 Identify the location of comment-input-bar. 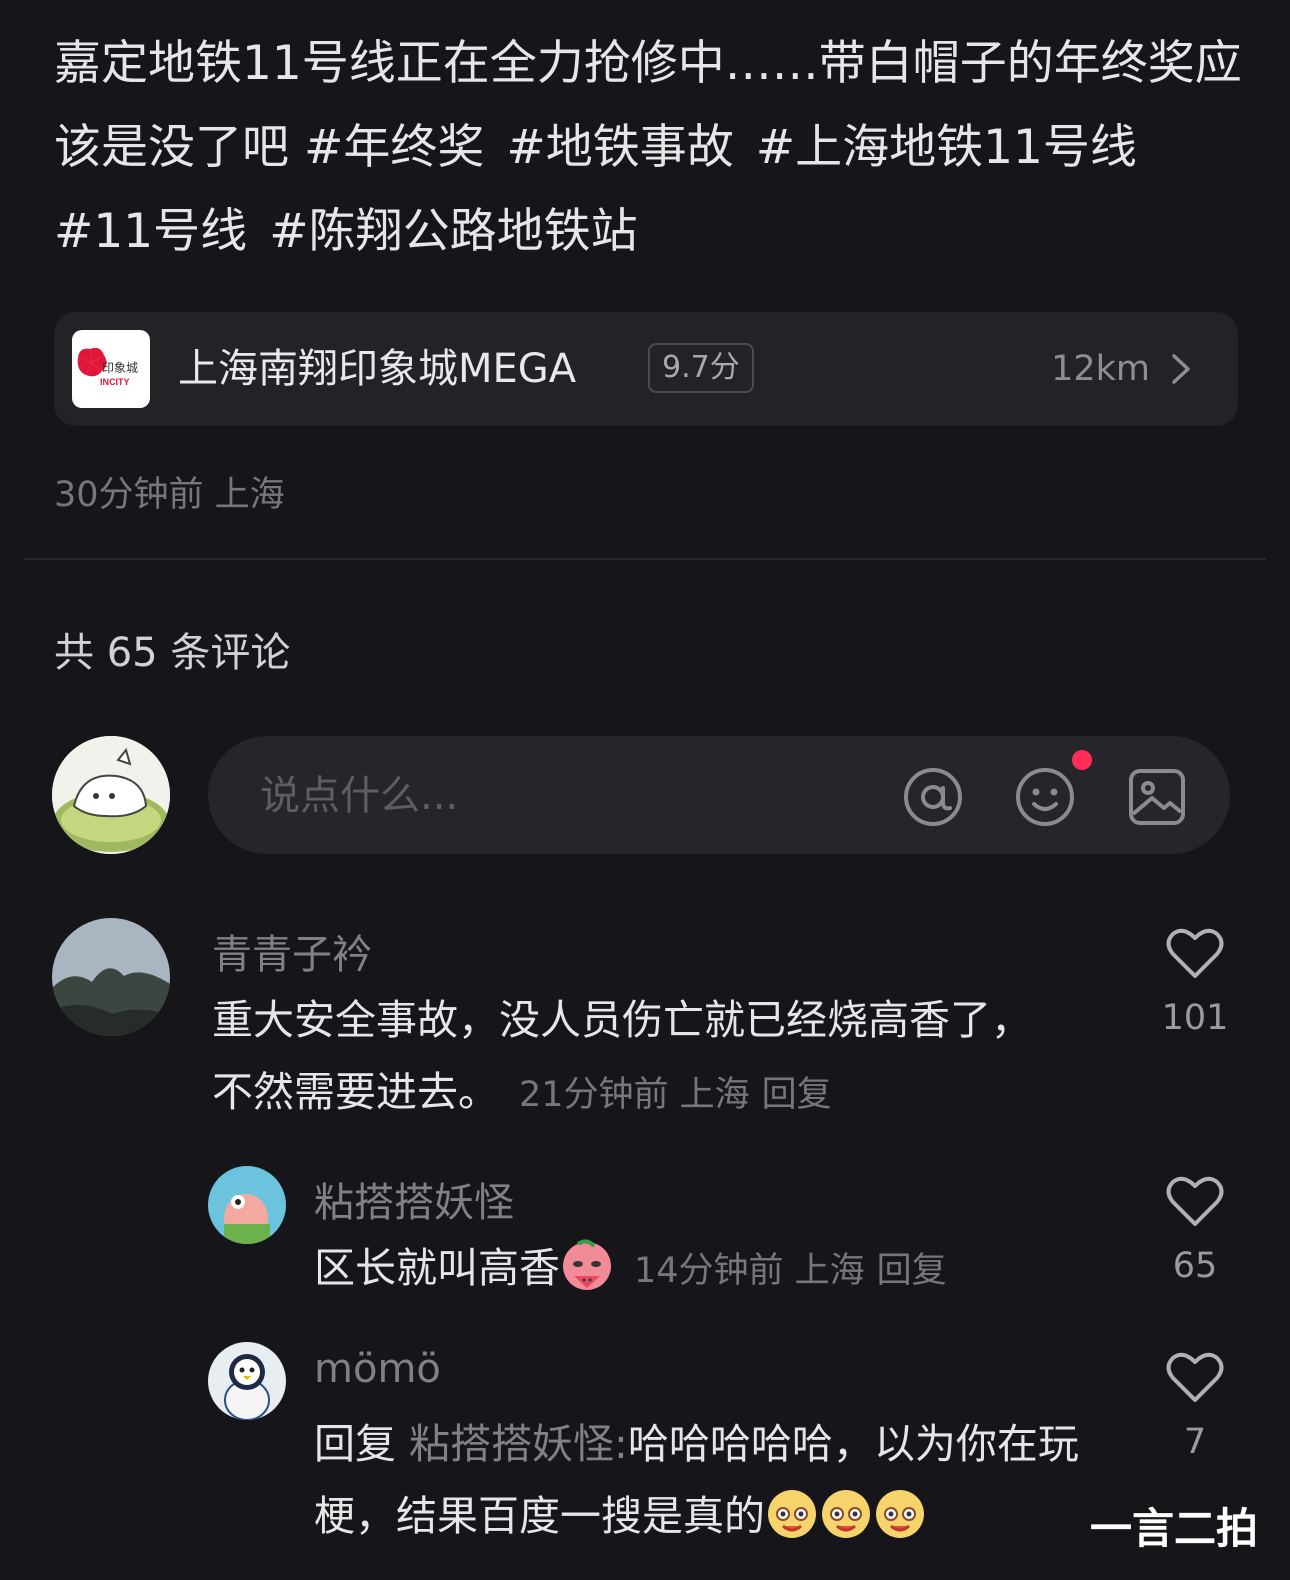
(719, 796).